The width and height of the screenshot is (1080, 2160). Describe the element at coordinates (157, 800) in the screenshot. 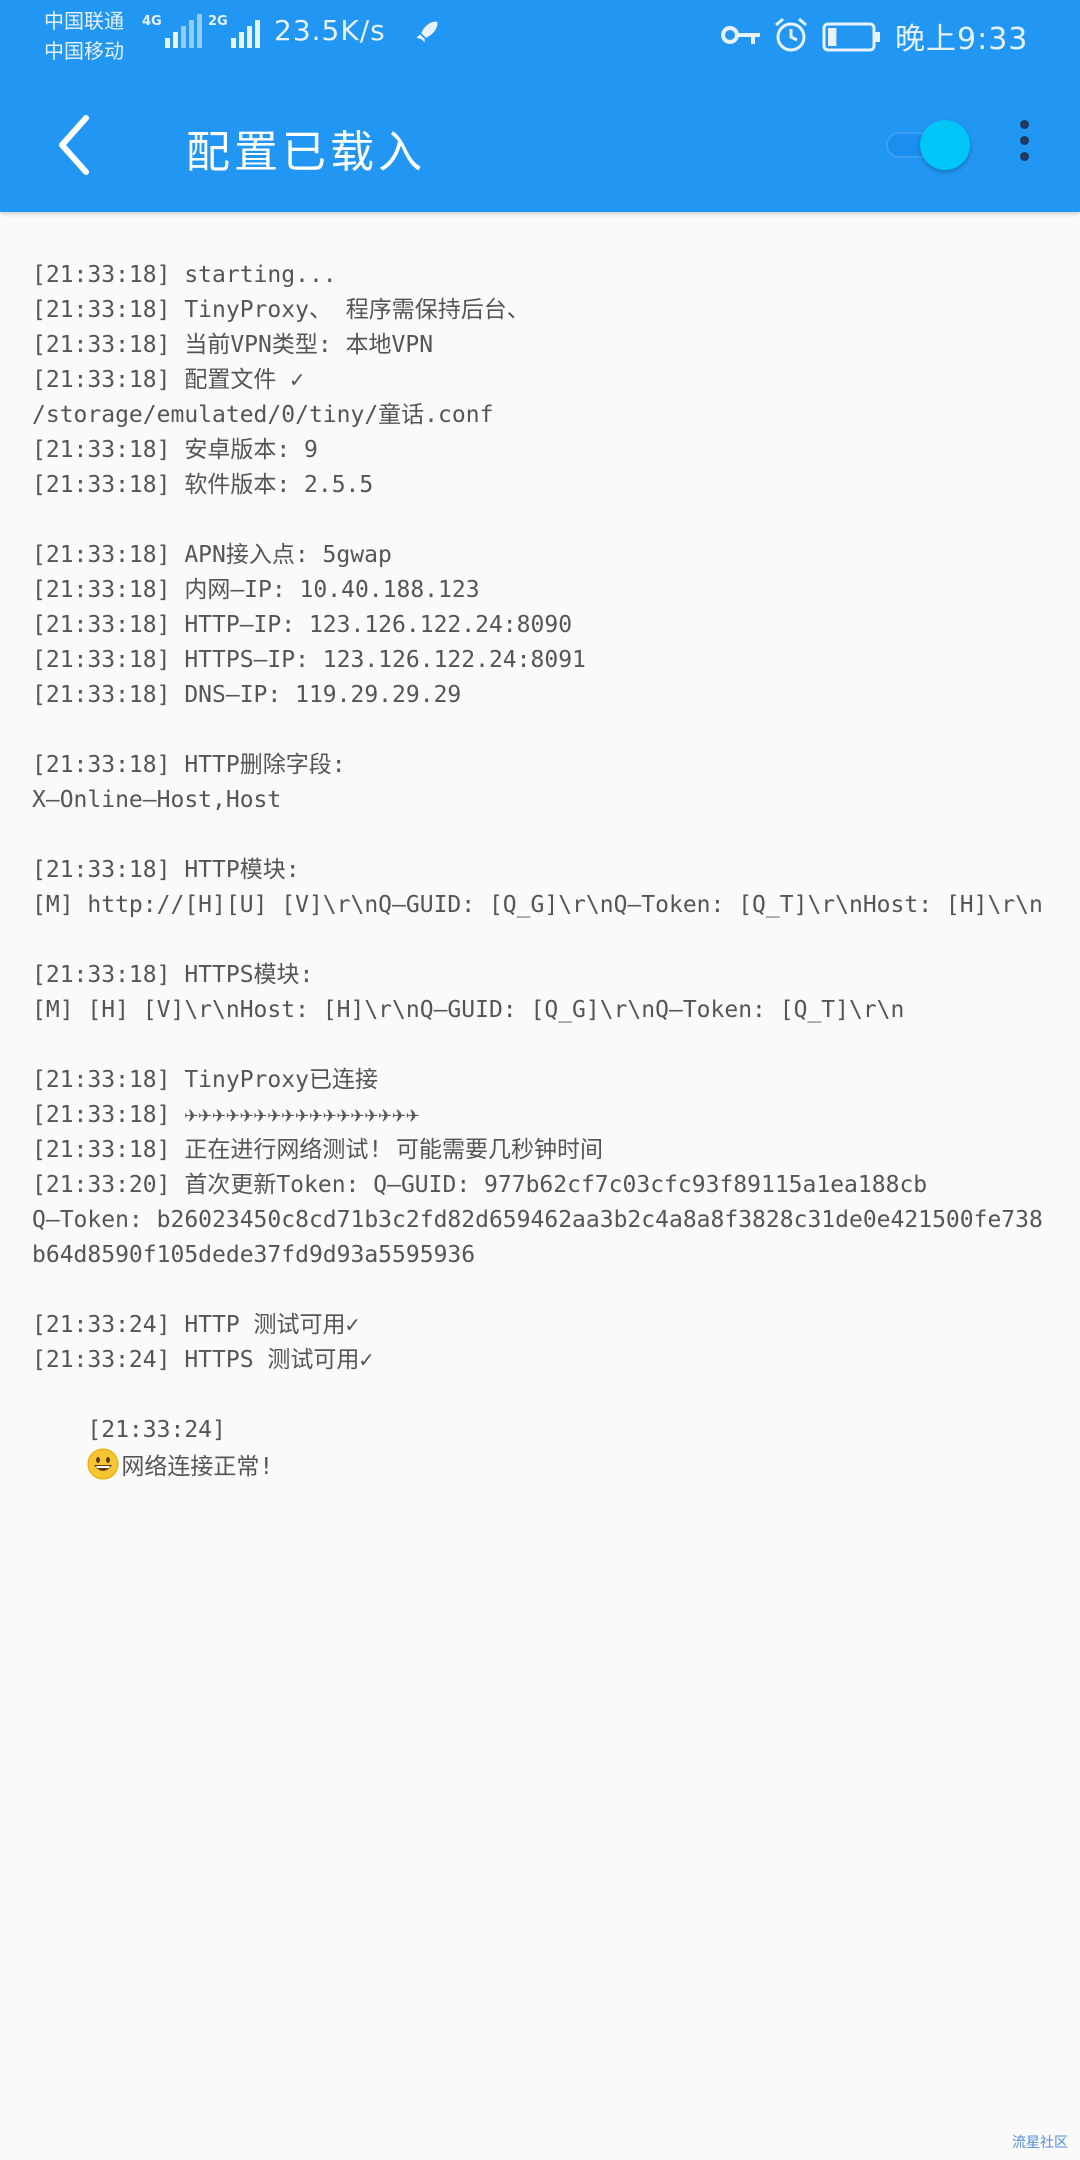

I see `log-line: X—Online—Host,Host` at that location.